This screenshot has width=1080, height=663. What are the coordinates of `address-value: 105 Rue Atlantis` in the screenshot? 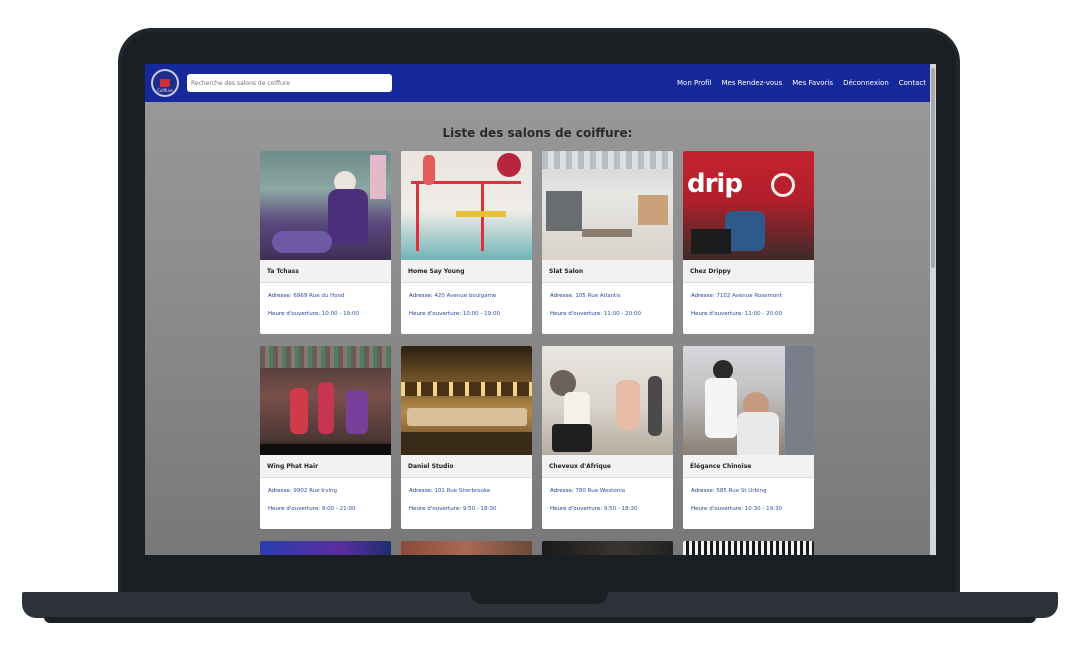 It's located at (598, 296).